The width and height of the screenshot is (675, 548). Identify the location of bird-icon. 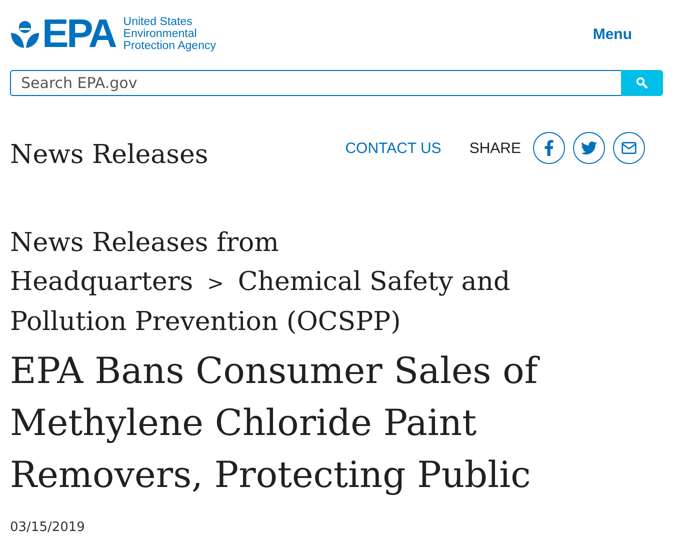
(589, 148).